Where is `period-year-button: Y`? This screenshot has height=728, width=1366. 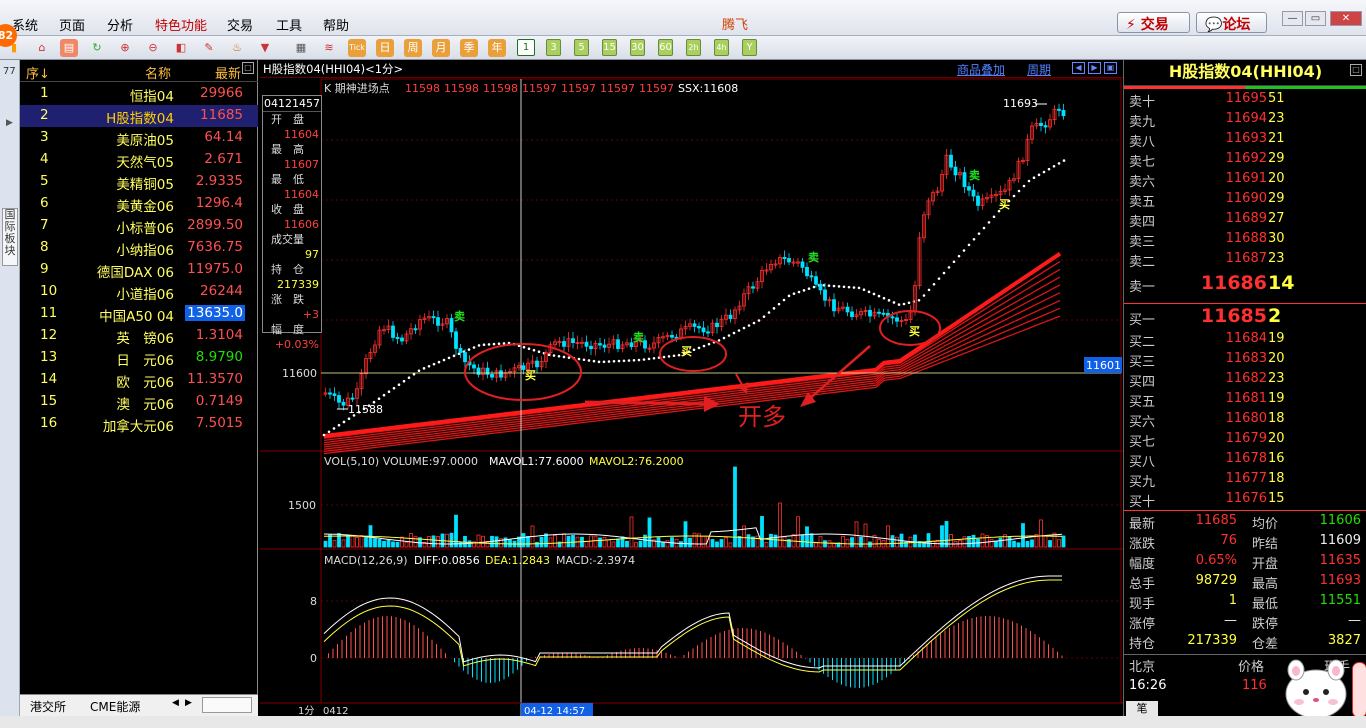
period-year-button: Y is located at coordinates (749, 47).